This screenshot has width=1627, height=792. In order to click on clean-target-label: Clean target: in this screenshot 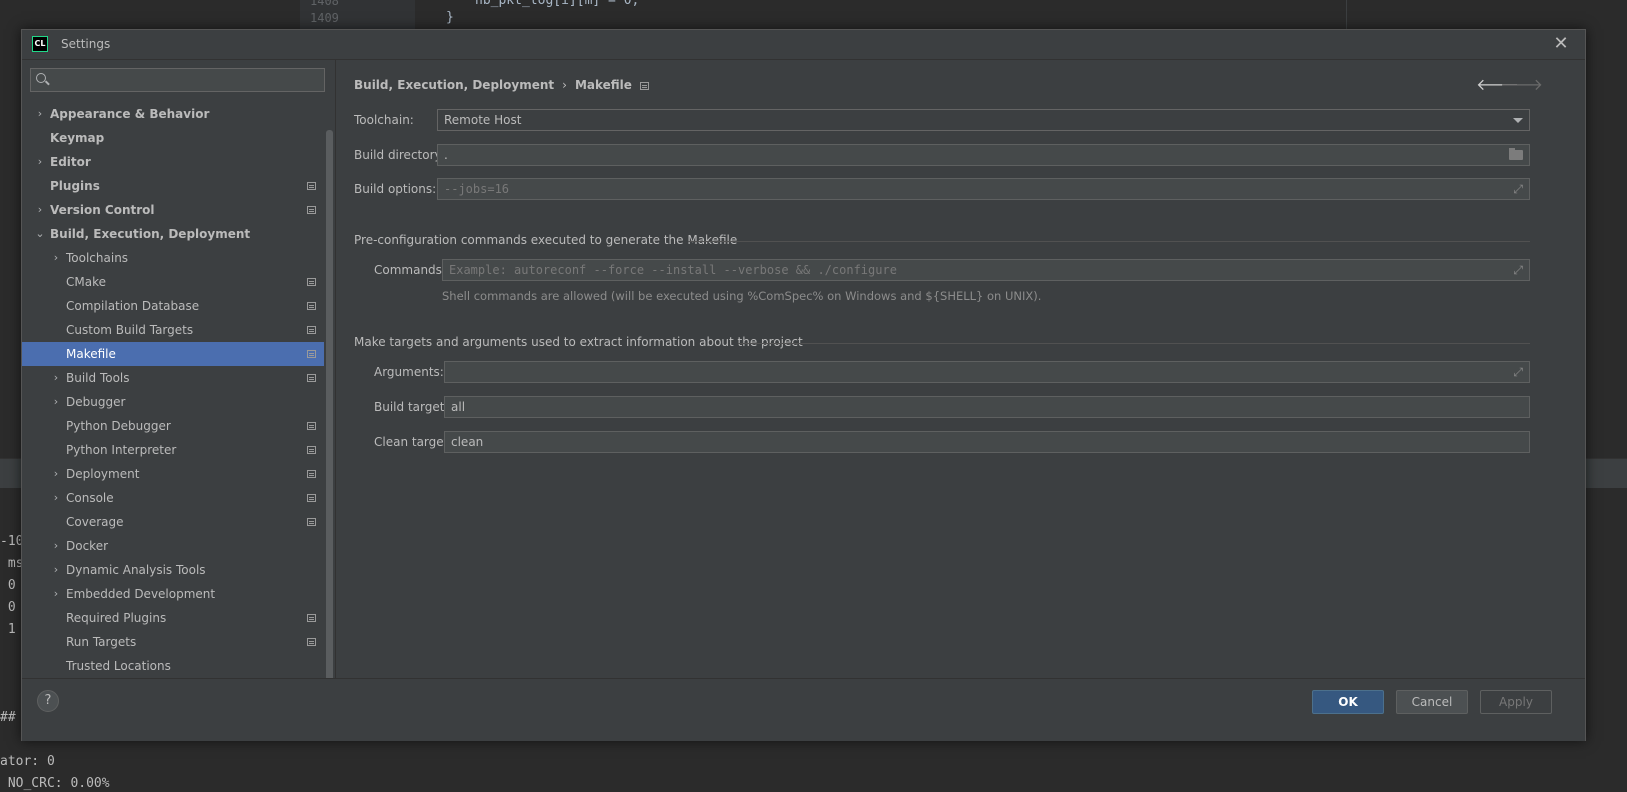, I will do `click(413, 442)`.